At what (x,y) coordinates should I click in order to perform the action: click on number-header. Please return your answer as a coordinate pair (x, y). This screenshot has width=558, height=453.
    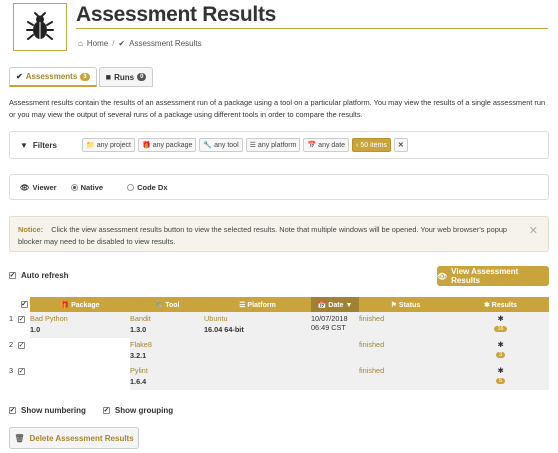
    Looking at the image, I should click on (13, 304).